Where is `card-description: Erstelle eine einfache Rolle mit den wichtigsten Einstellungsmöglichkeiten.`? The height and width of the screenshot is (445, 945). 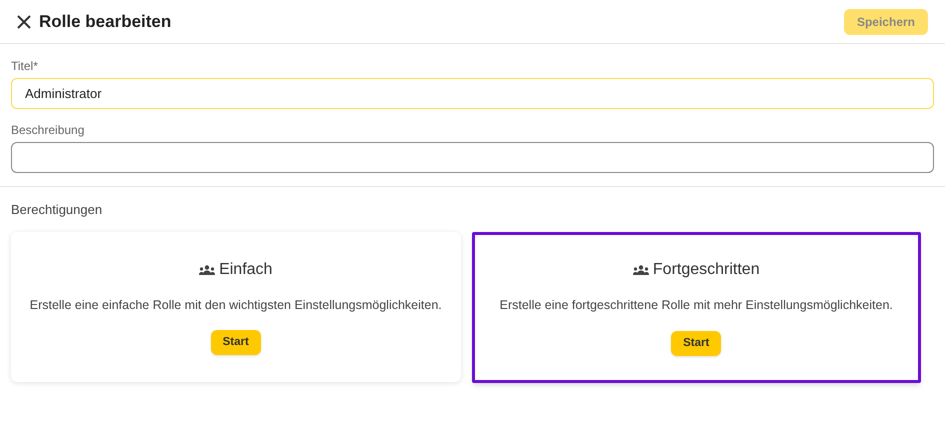
card-description: Erstelle eine einfache Rolle mit den wichtigsten Einstellungsmöglichkeiten. is located at coordinates (236, 305).